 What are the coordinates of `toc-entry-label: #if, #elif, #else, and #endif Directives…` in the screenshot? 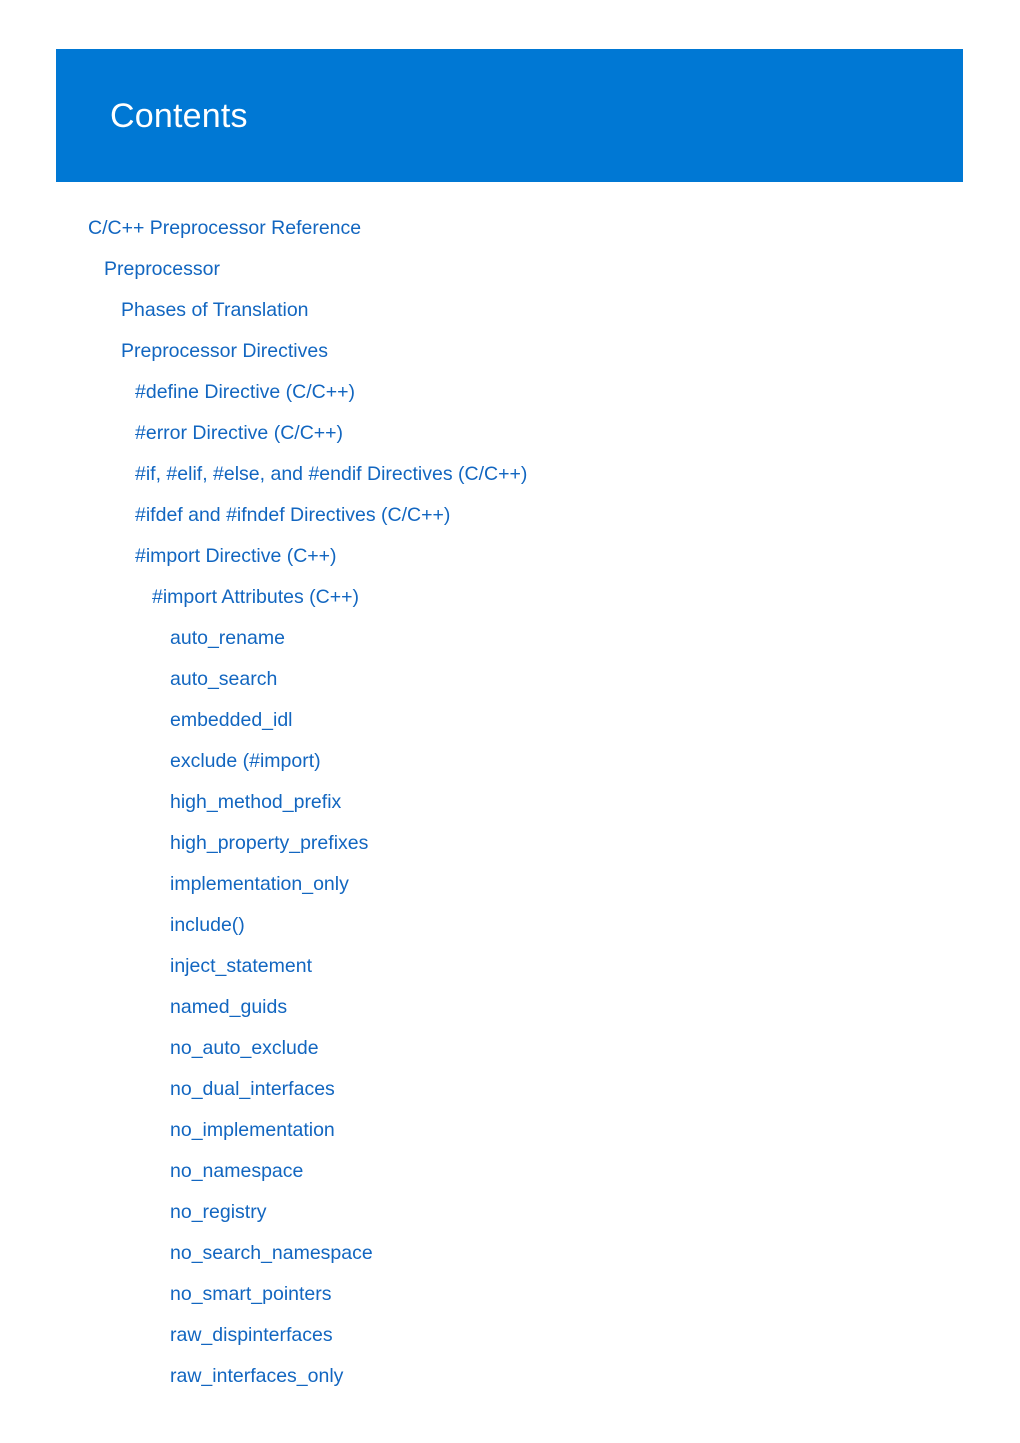 It's located at (331, 474).